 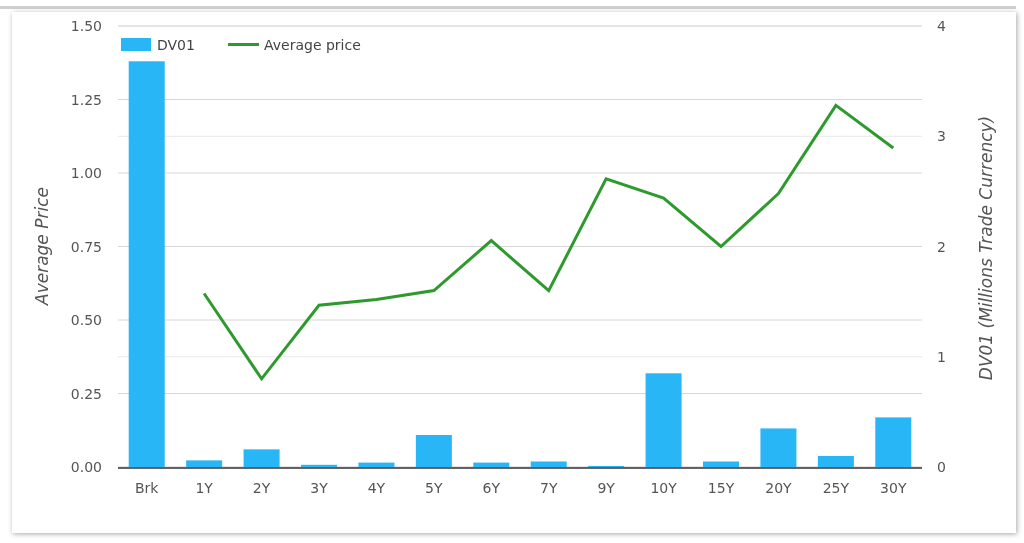 I want to click on legend-label: Average price, so click(x=312, y=45).